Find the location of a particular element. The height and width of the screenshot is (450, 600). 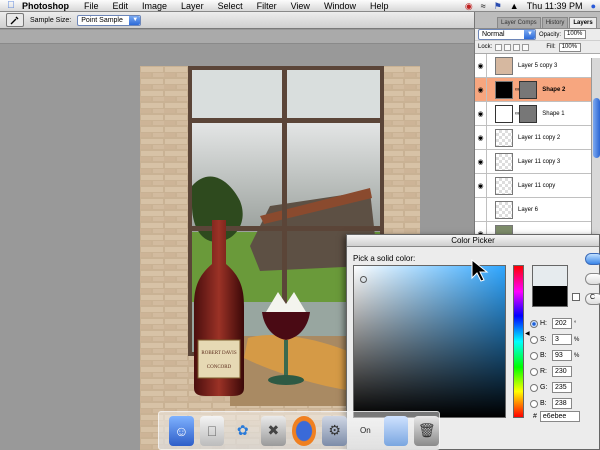

red-radio is located at coordinates (534, 371).